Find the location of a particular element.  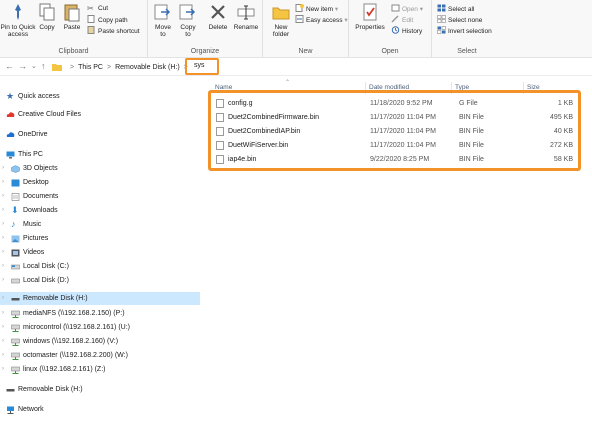

desktop-folder-icon is located at coordinates (15, 183).